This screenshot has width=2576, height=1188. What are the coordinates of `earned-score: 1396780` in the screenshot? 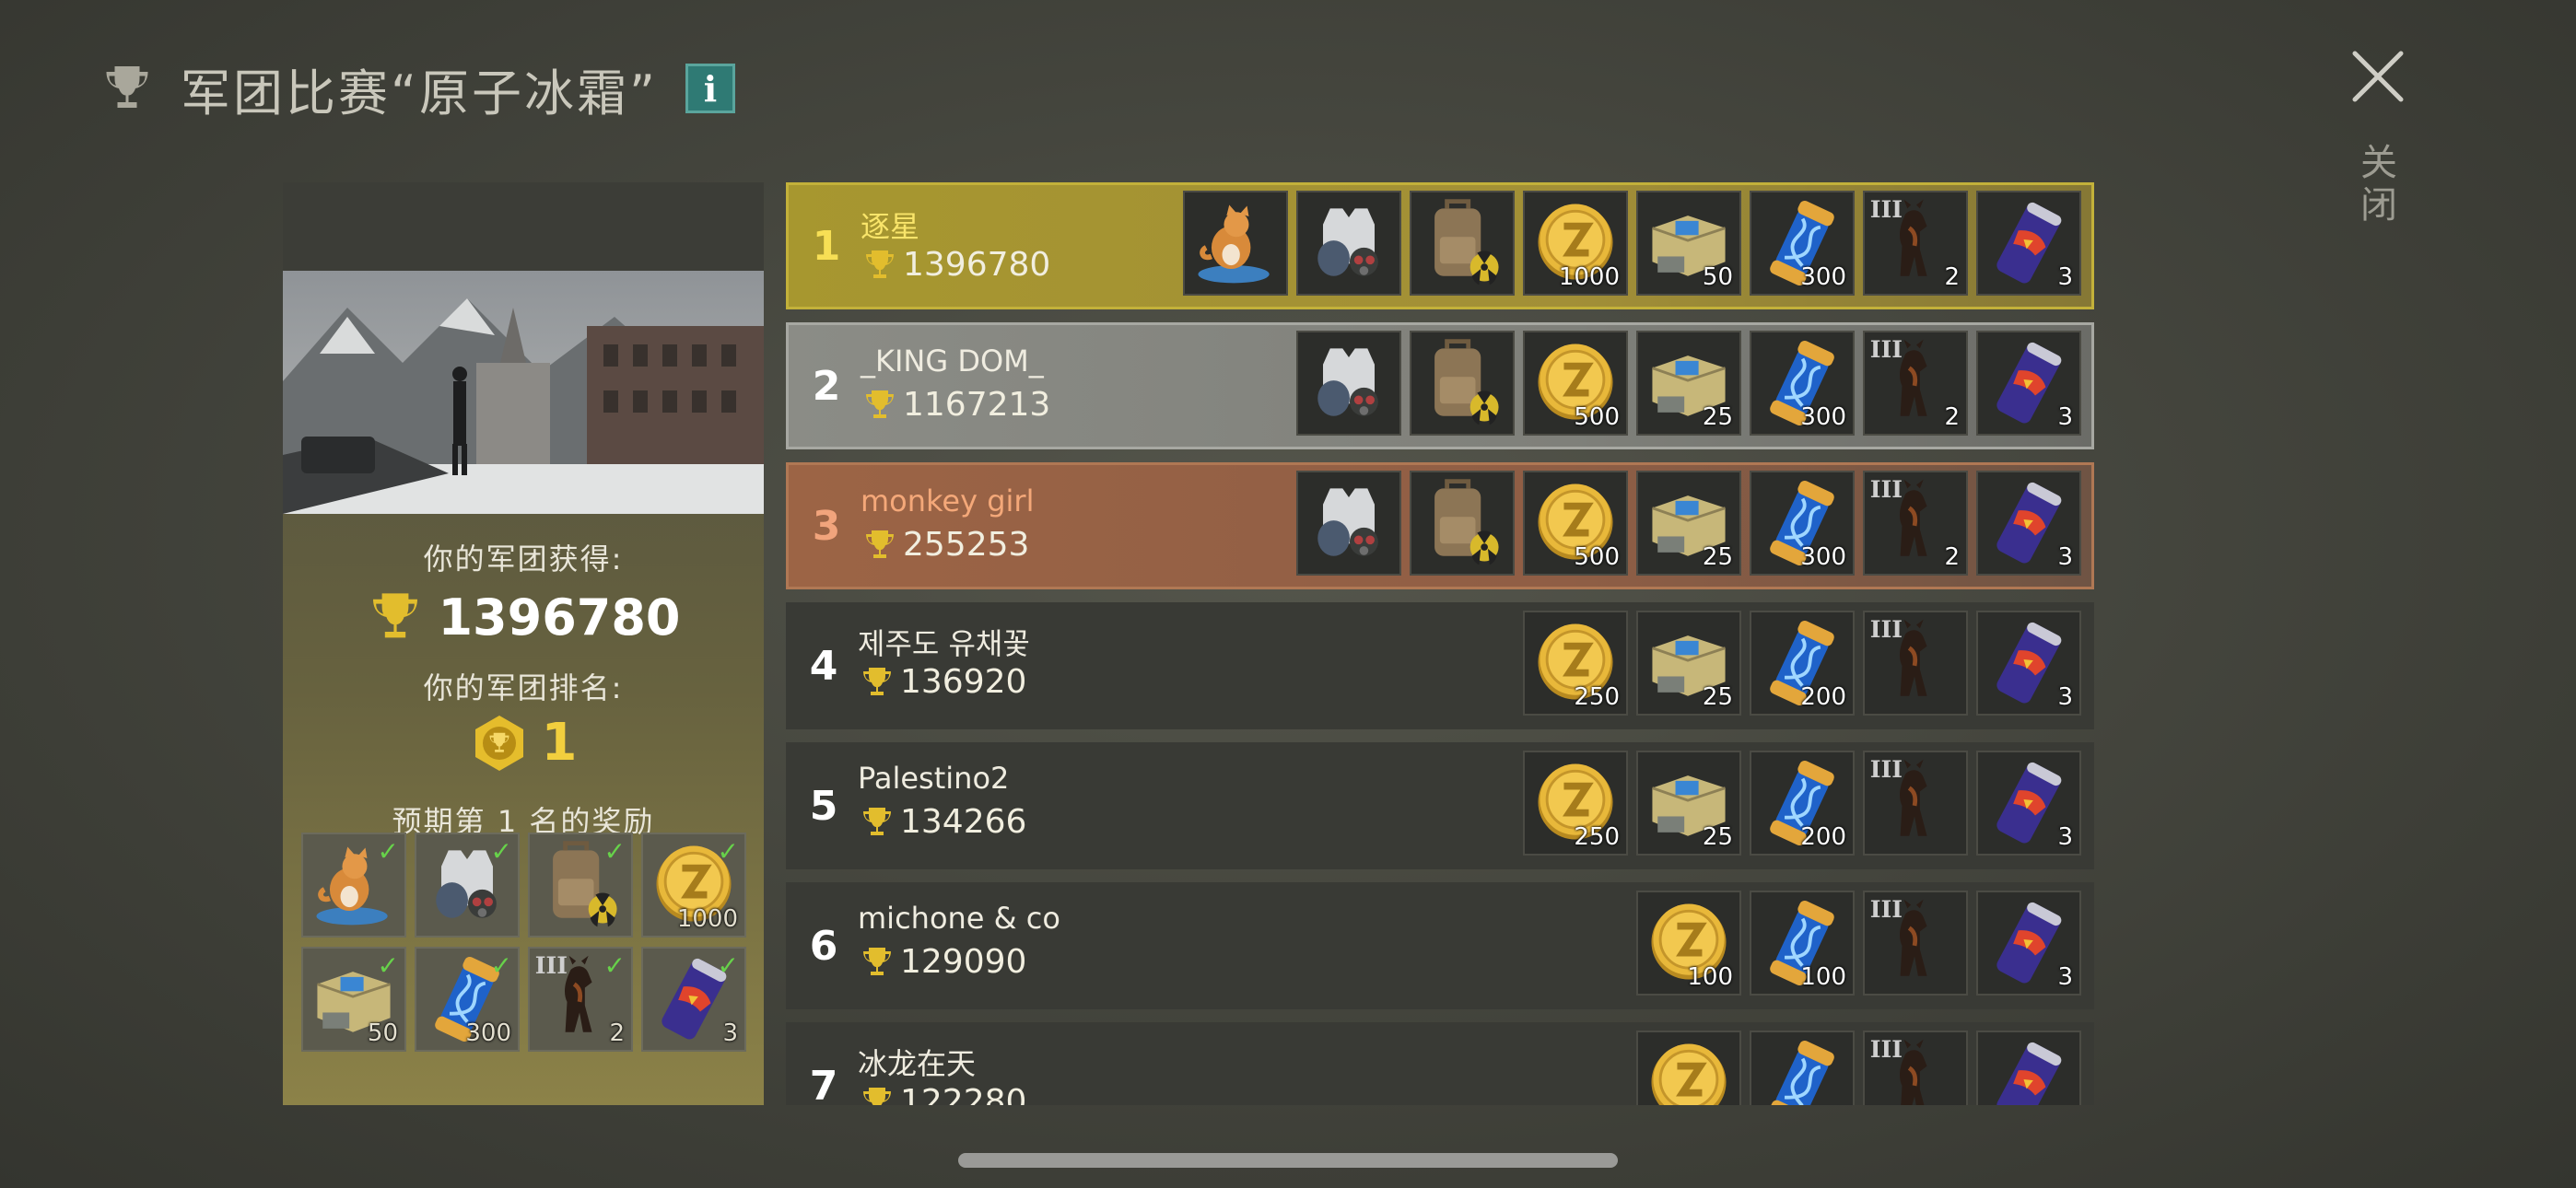 It's located at (523, 617).